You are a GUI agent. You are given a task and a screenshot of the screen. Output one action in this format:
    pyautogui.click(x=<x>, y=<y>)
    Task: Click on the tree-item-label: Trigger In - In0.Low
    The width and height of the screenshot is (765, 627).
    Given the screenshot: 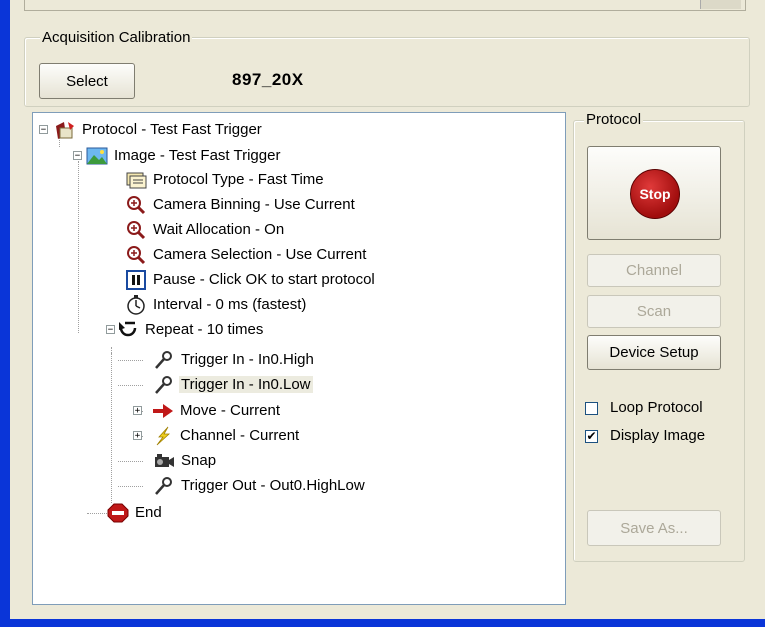 What is the action you would take?
    pyautogui.click(x=246, y=384)
    